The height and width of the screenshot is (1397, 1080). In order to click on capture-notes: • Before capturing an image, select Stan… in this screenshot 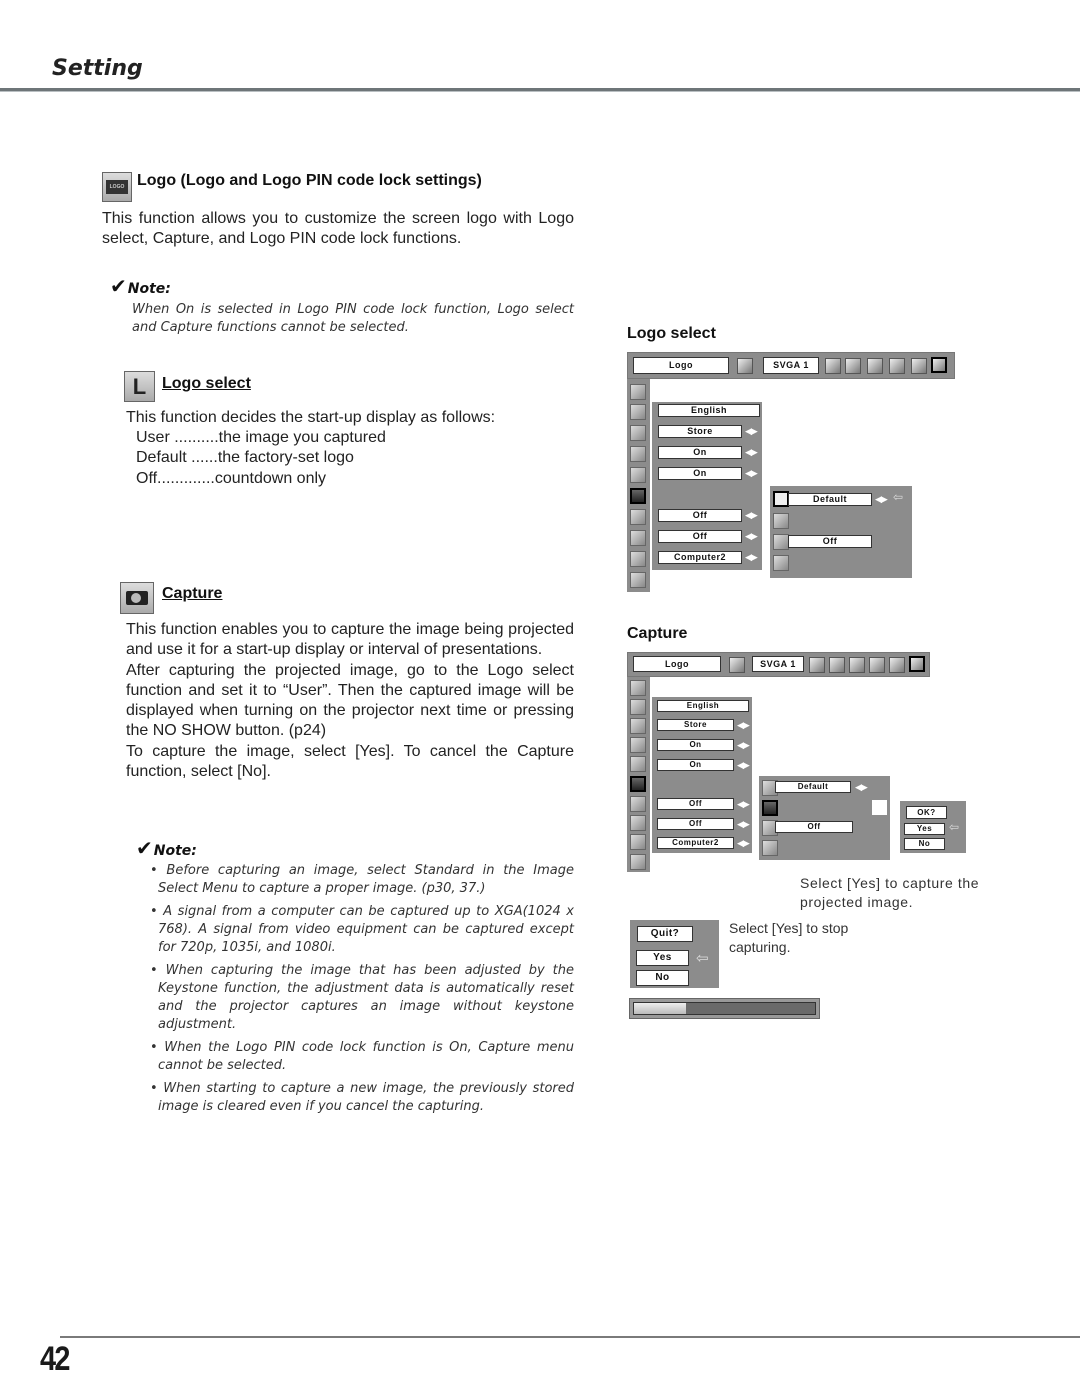, I will do `click(361, 991)`.